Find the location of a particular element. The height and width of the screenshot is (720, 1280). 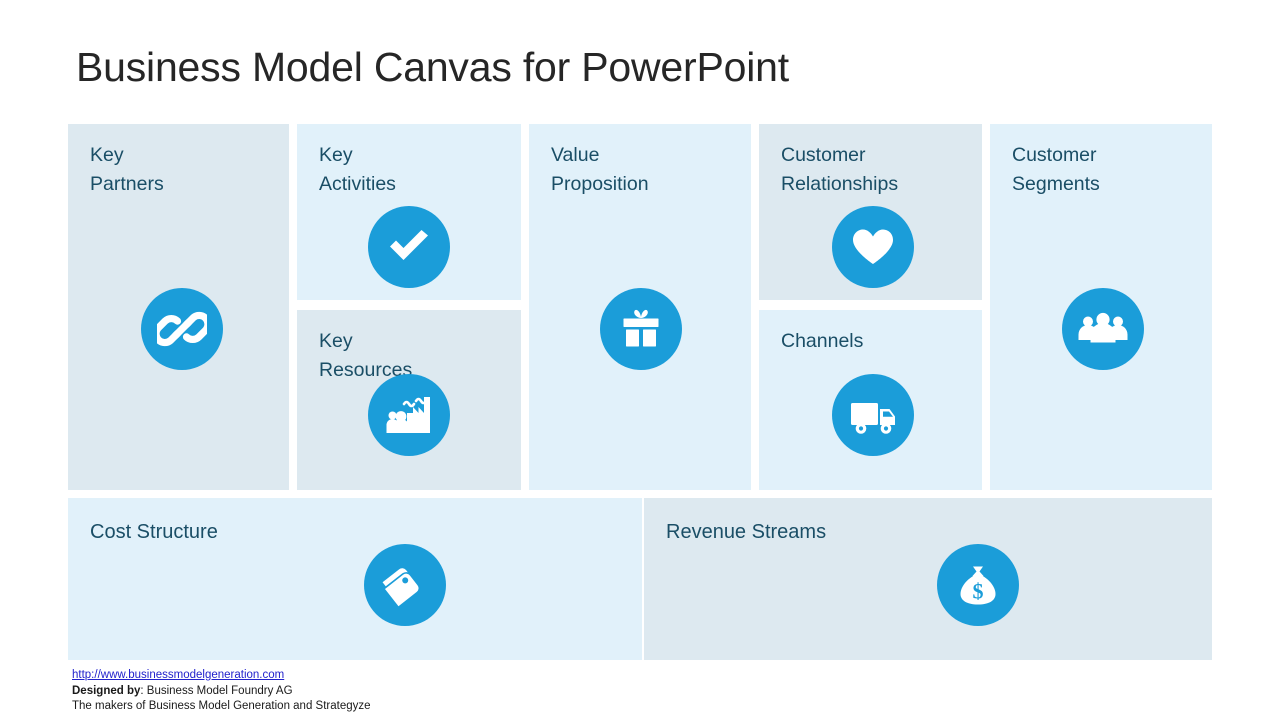

people-group-icon is located at coordinates (1103, 329).